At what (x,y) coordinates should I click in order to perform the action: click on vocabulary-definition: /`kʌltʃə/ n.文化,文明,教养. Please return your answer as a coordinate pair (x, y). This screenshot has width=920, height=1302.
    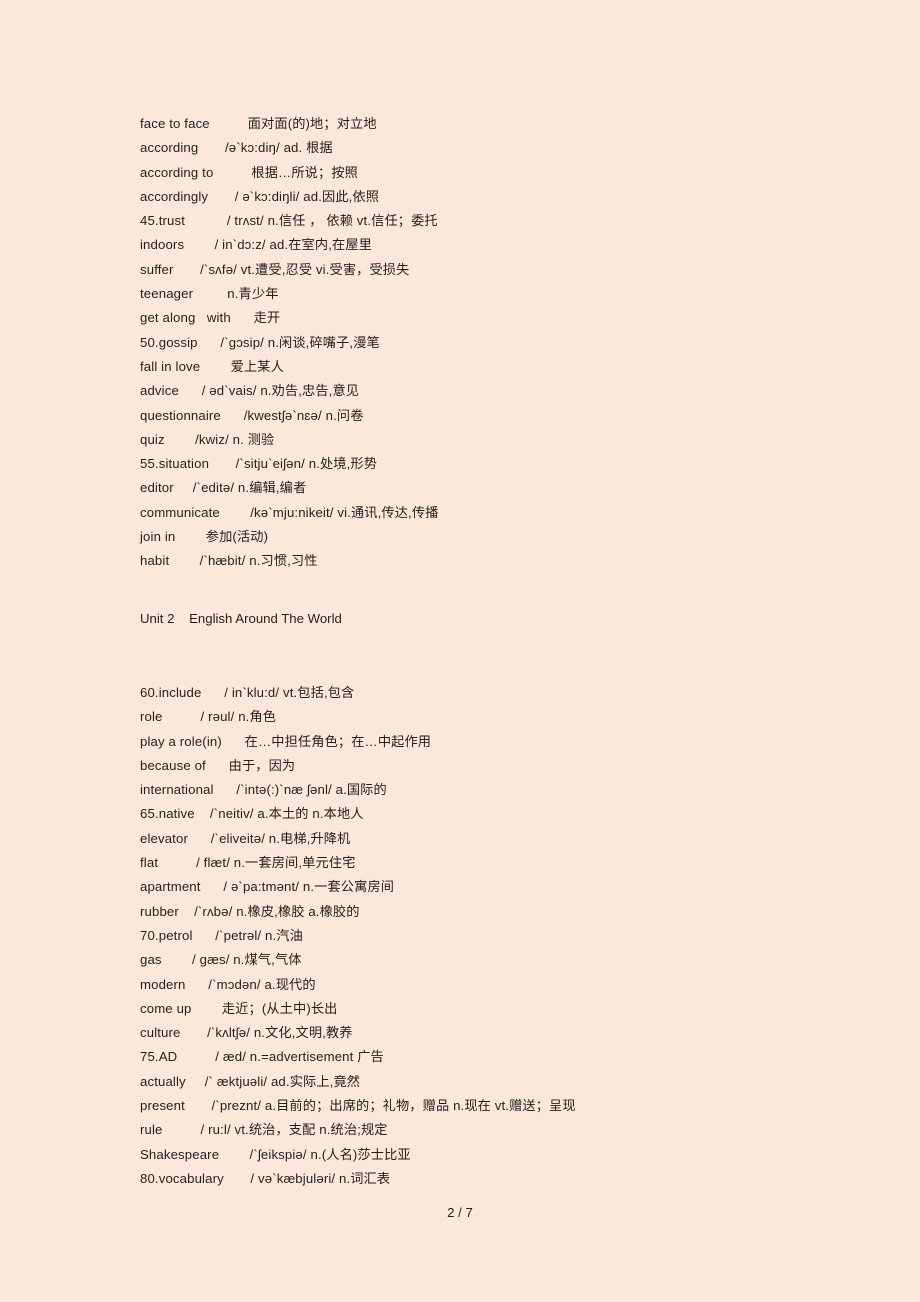
    Looking at the image, I should click on (280, 1033).